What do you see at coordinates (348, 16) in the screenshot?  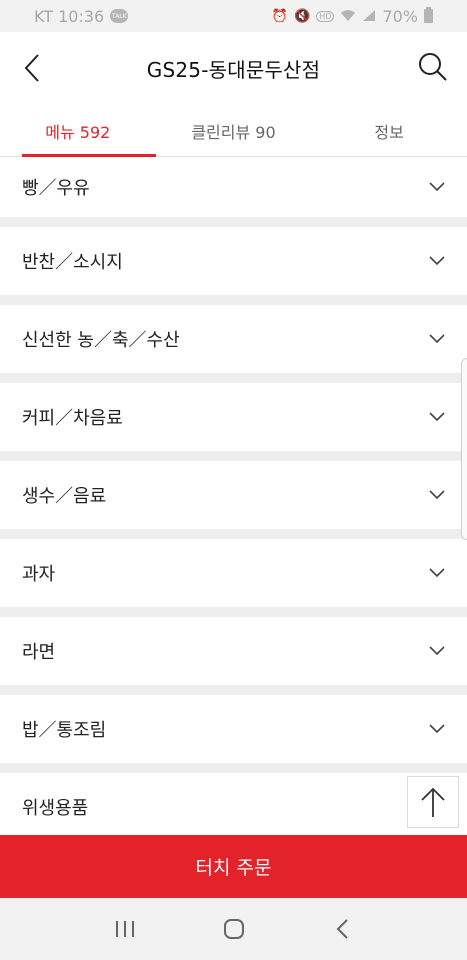 I see `wifi-icon` at bounding box center [348, 16].